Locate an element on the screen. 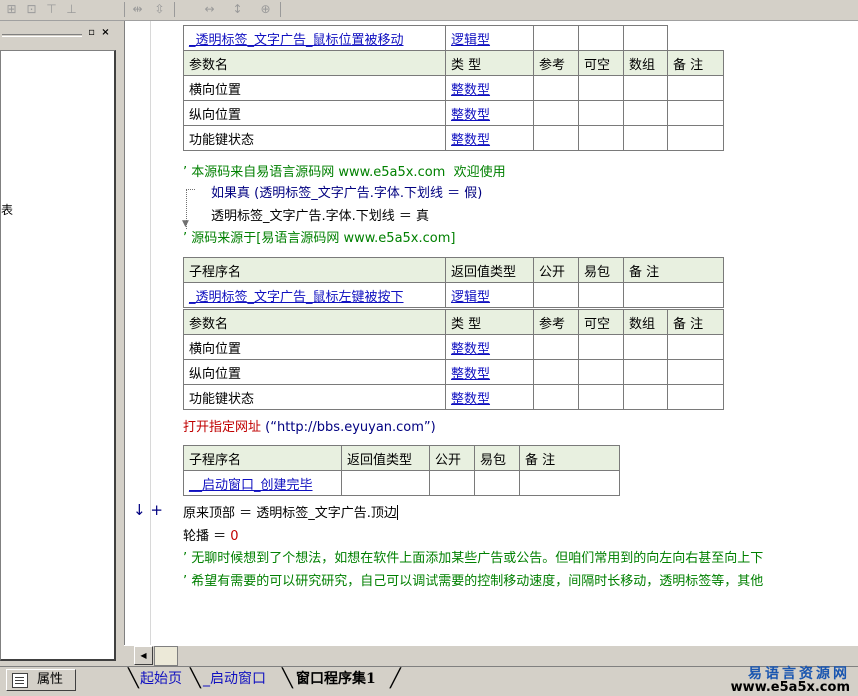  sub-header-name: 子程序名 is located at coordinates (262, 458).